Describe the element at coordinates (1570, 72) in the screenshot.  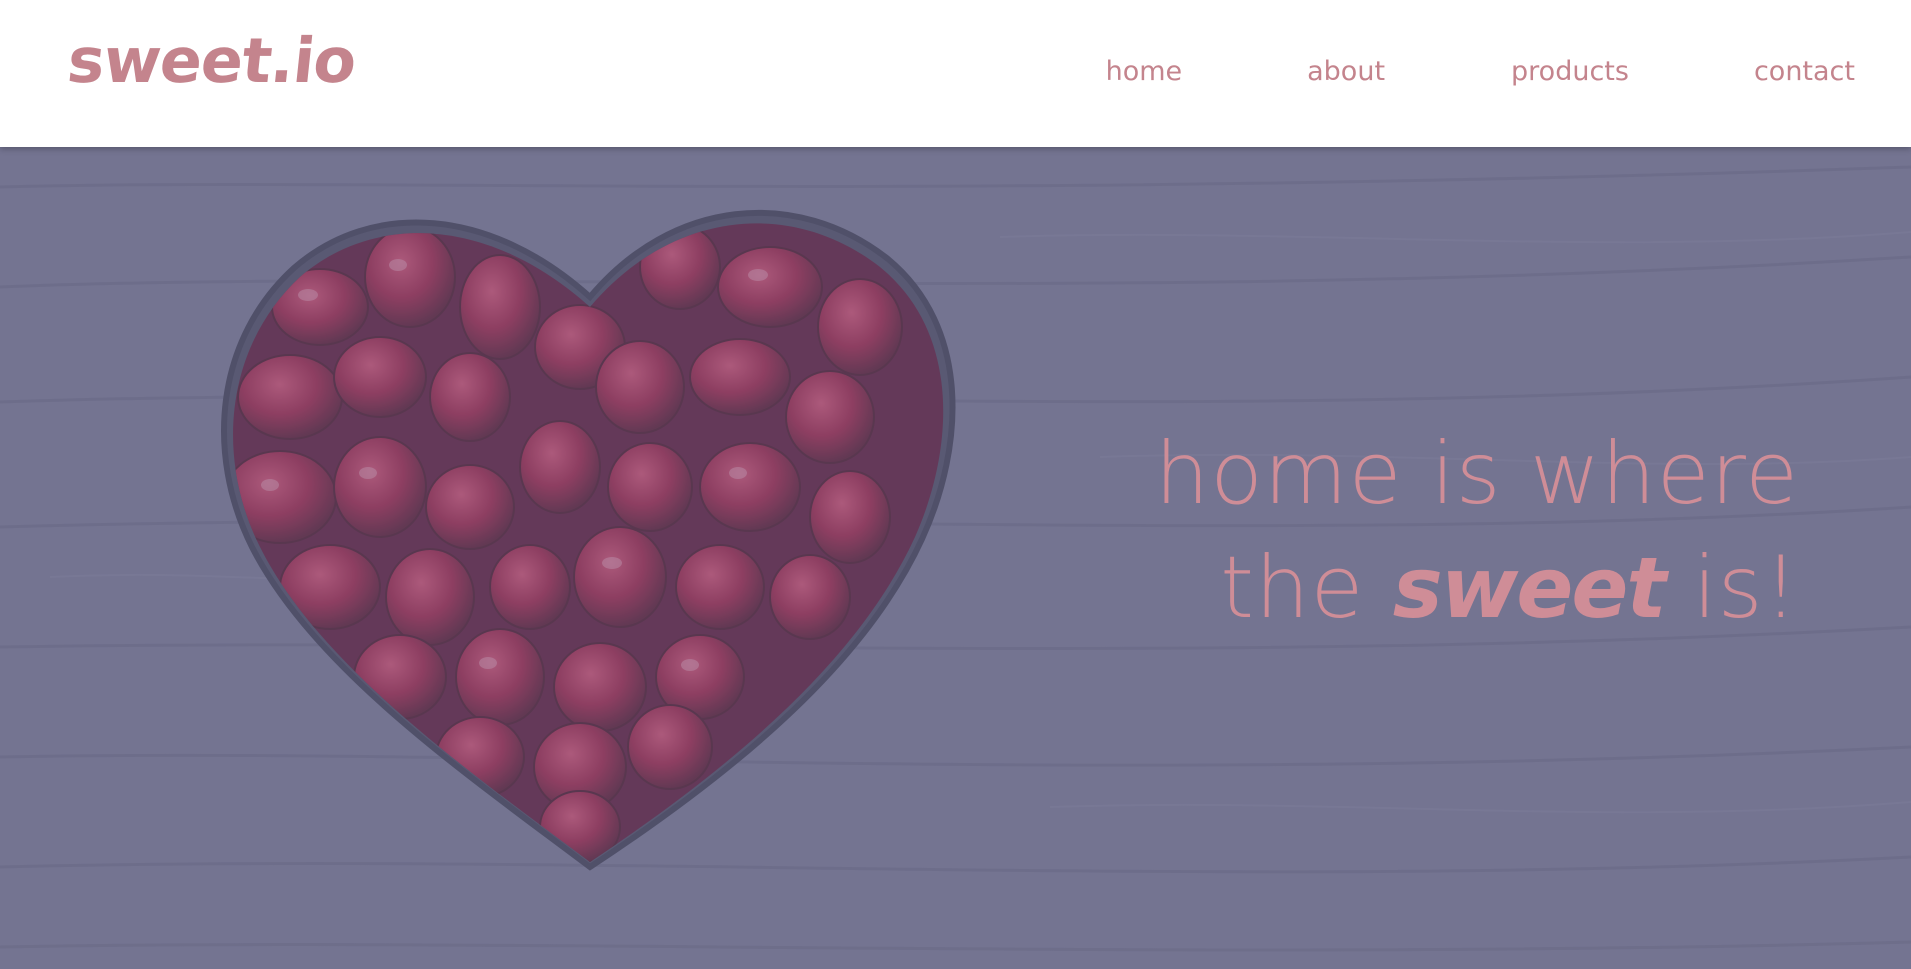
I see `nav-link-products: products` at that location.